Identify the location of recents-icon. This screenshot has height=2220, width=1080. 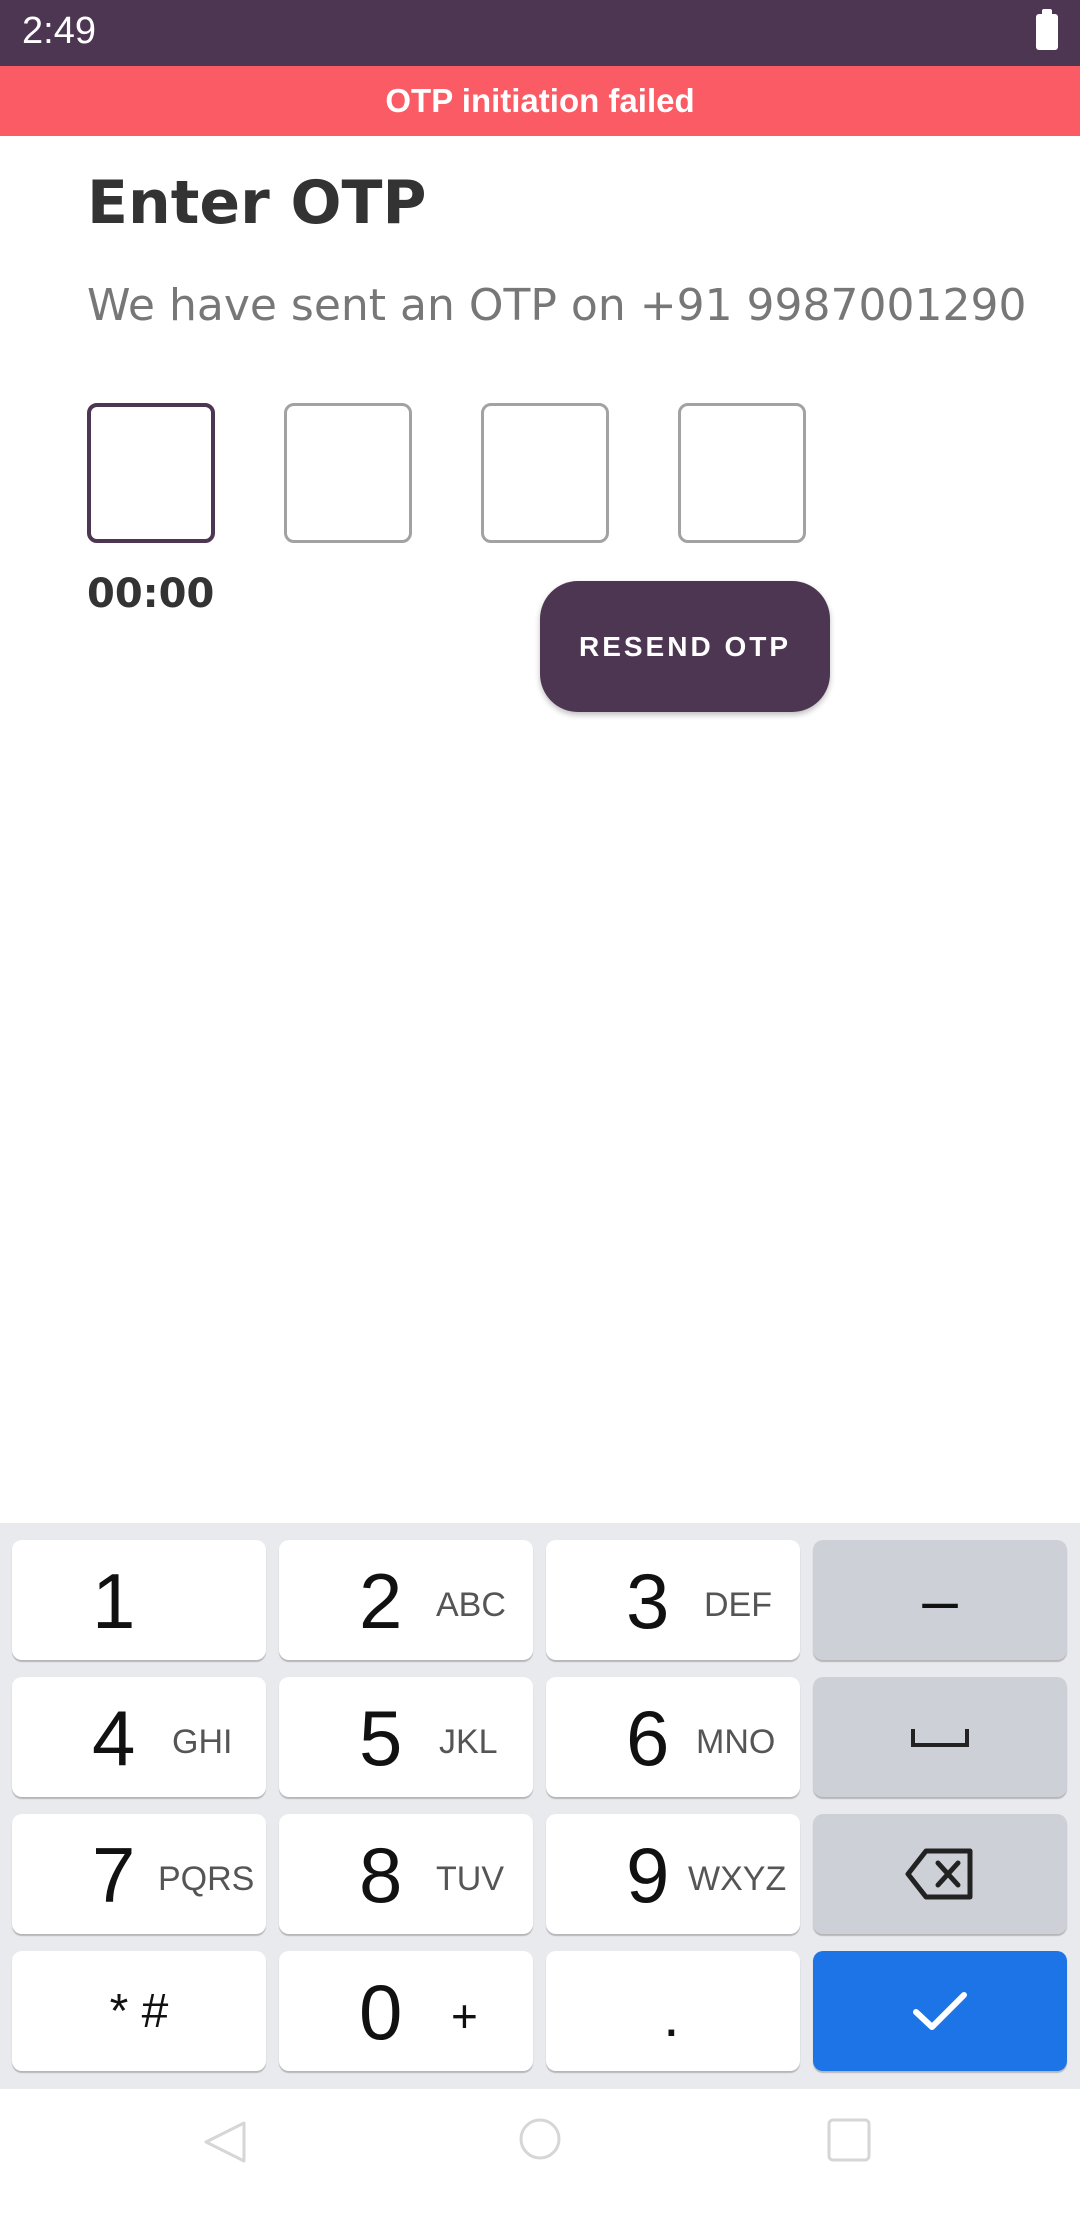
(849, 2140).